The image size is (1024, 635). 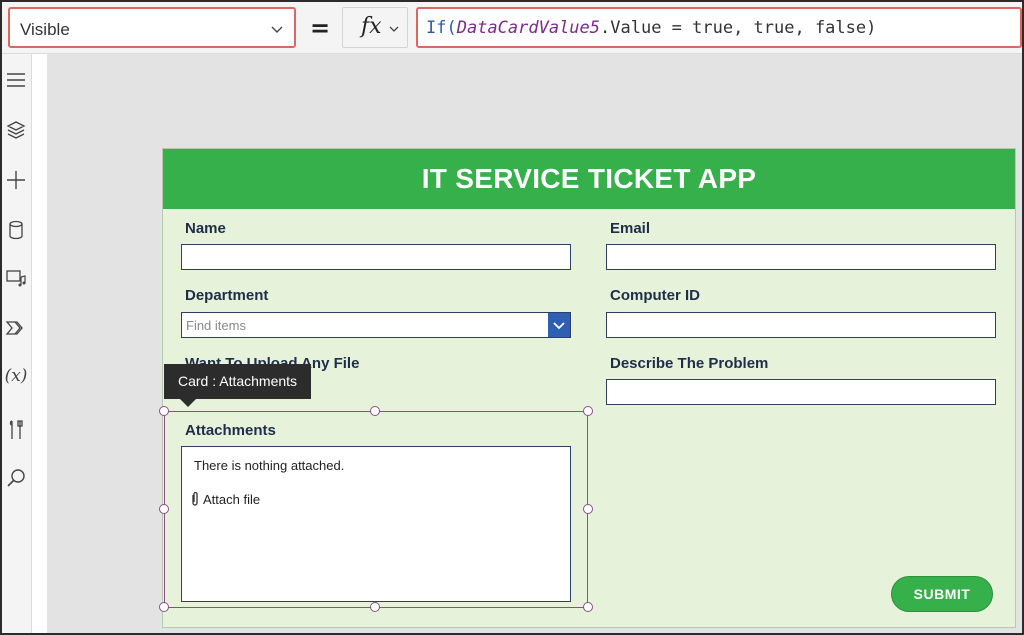 I want to click on email-label: Email, so click(x=630, y=228).